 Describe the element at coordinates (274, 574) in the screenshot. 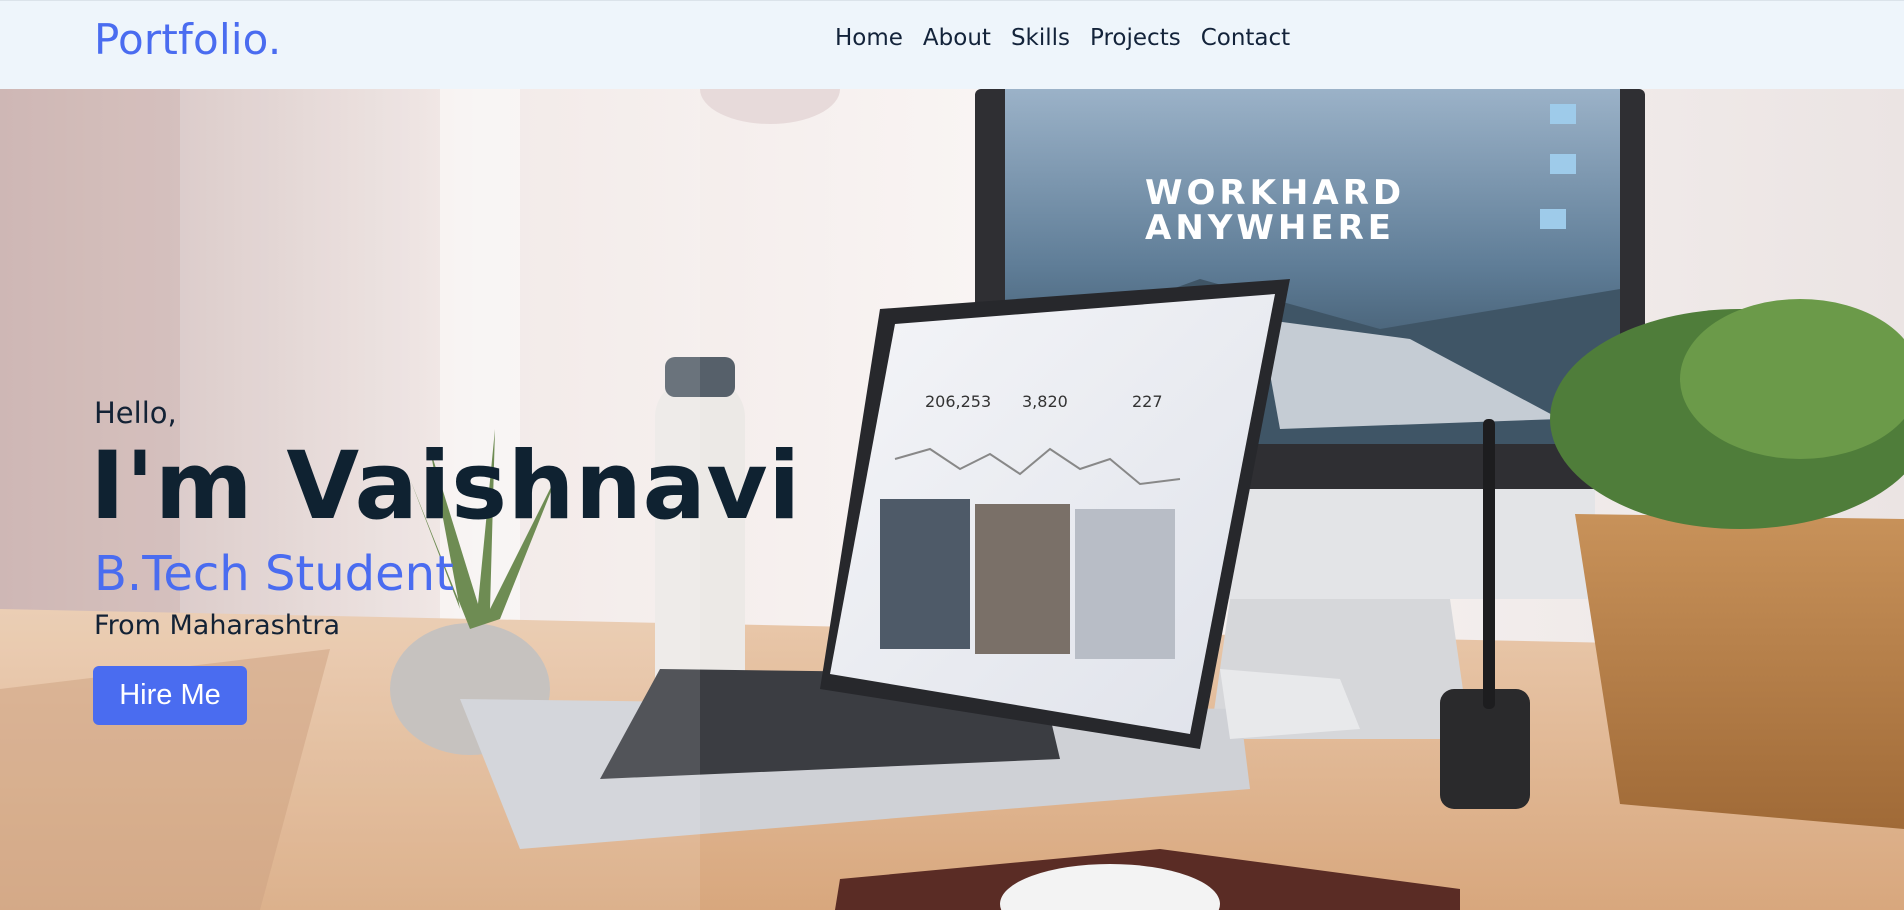

I see `hero-role: B.Tech Student` at that location.